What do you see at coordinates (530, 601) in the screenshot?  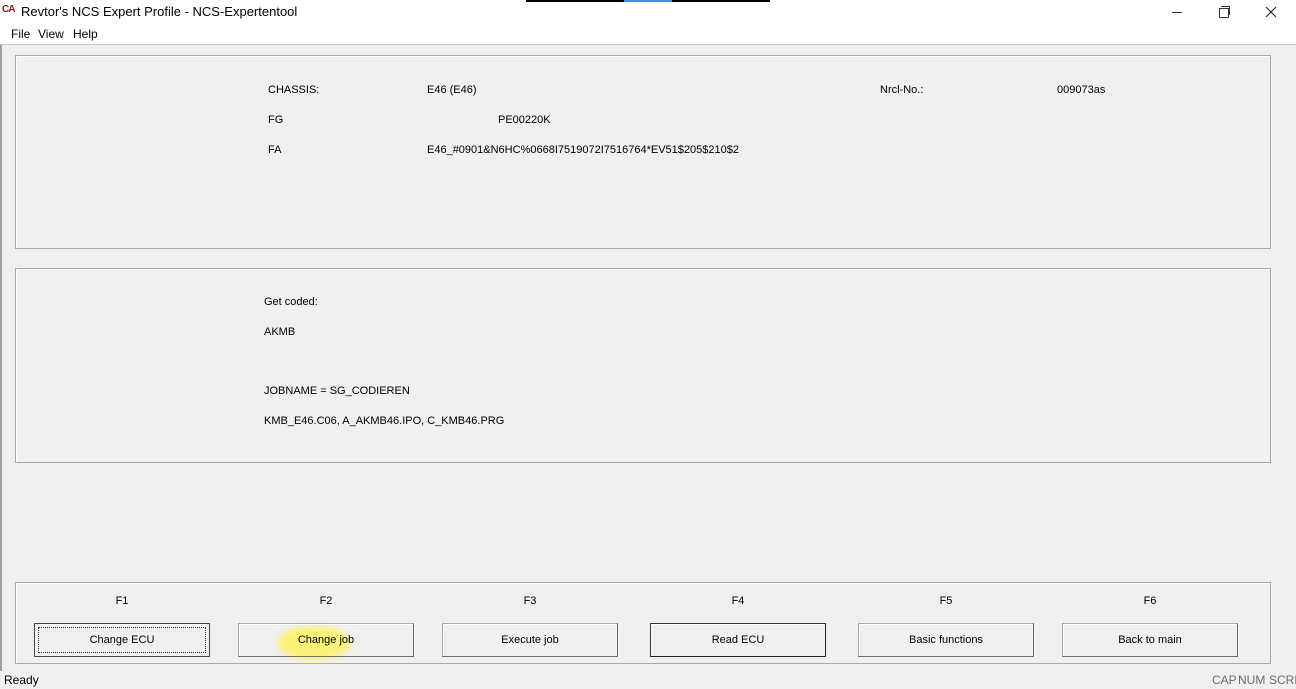 I see `f3-key-label: F3` at bounding box center [530, 601].